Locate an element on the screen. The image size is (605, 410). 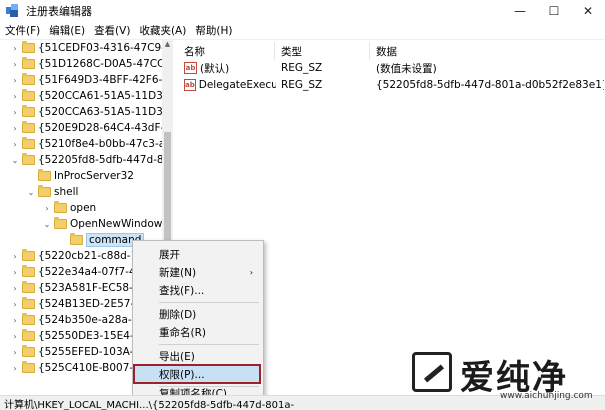
tree-item: › {524b350e-a28a-42 is located at coordinates (77, 320).